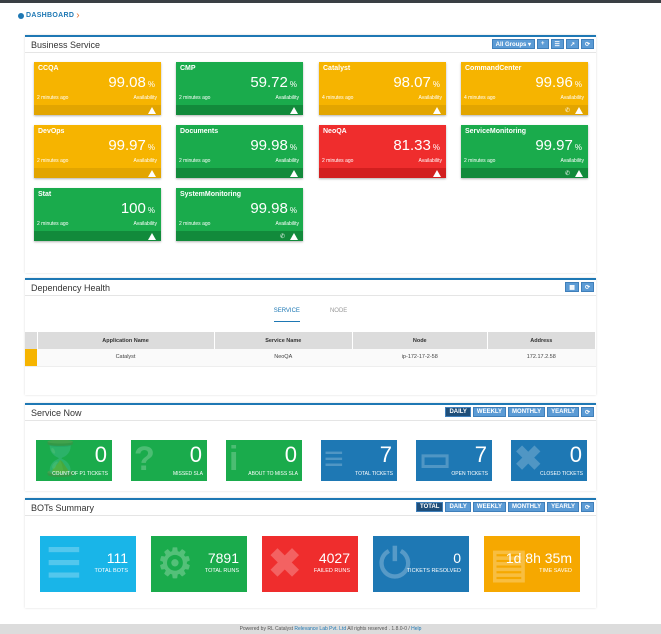 The width and height of the screenshot is (661, 634). Describe the element at coordinates (379, 629) in the screenshot. I see `footer-text: All rights reserved . 1.8.0-0 /` at that location.